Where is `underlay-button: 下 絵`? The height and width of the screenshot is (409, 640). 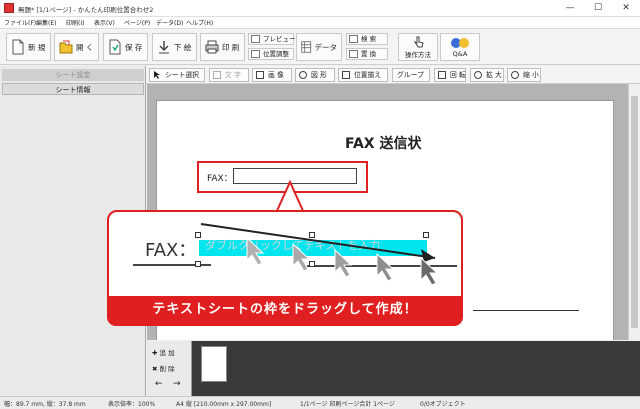 underlay-button: 下 絵 is located at coordinates (174, 47).